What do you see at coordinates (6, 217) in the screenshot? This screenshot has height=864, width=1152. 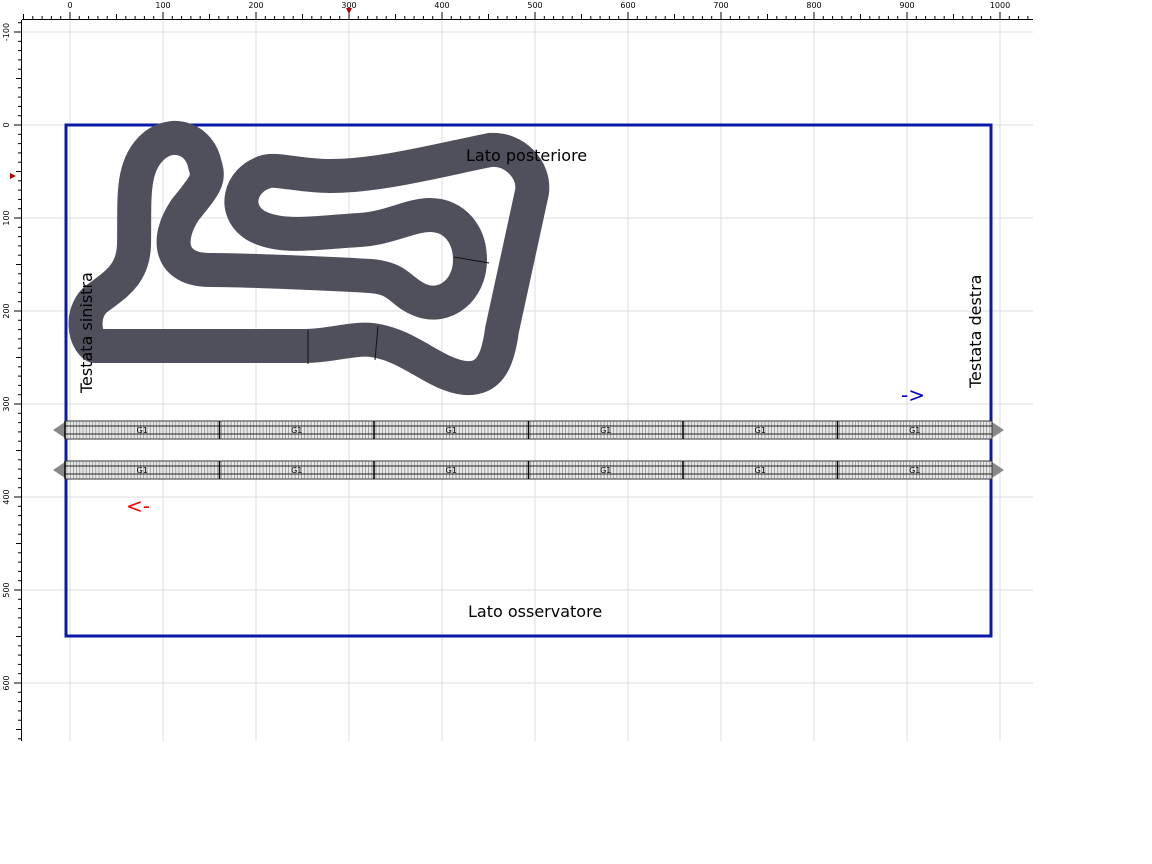 I see `ruler-y-tick-label: 100` at bounding box center [6, 217].